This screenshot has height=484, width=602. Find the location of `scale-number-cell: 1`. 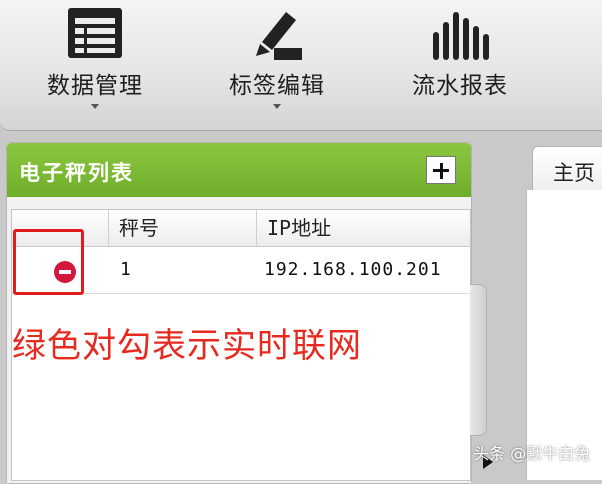

scale-number-cell: 1 is located at coordinates (125, 269).